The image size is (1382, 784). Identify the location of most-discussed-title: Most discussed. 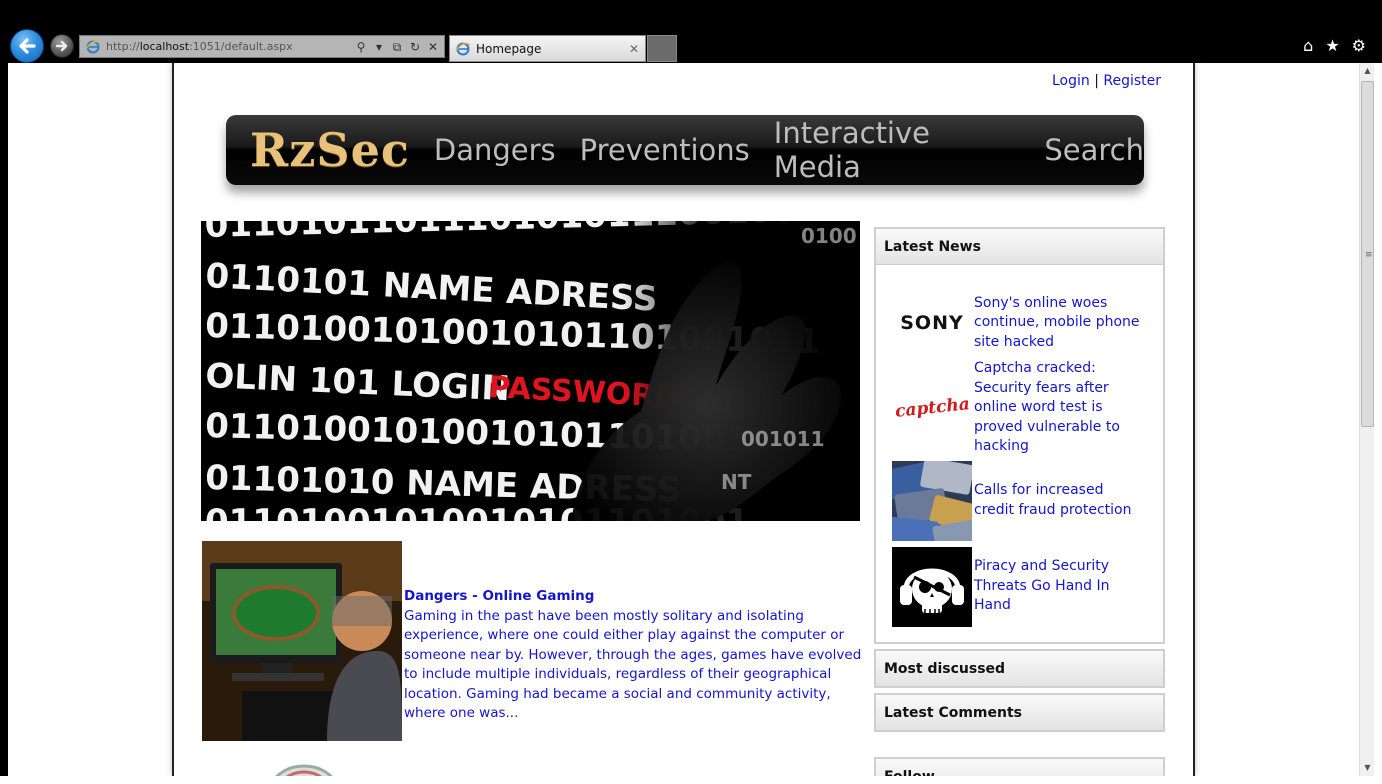
(1019, 668).